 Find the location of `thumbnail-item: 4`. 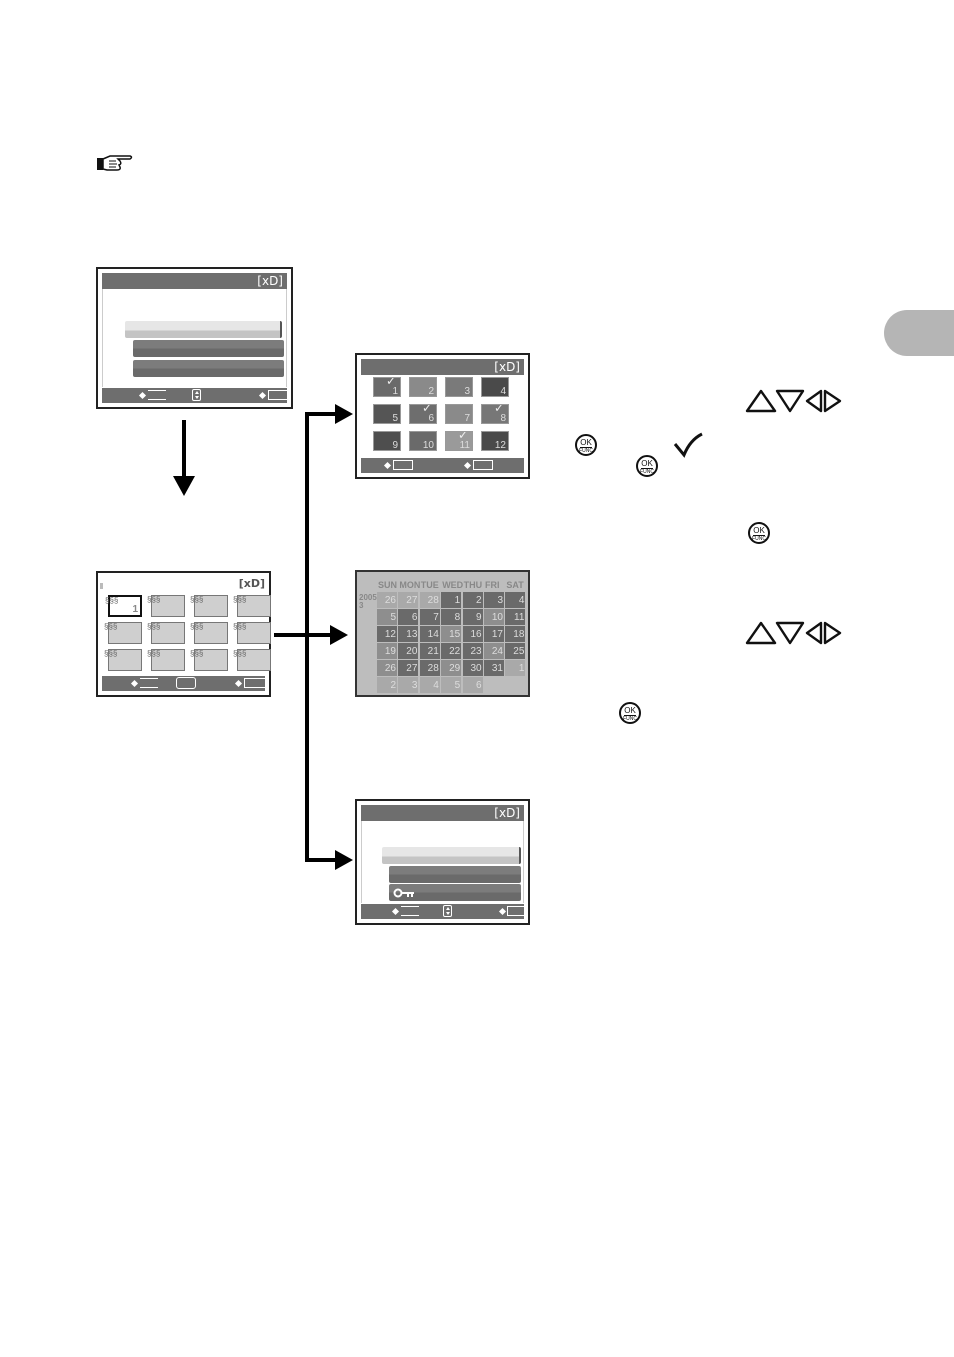

thumbnail-item: 4 is located at coordinates (495, 387).